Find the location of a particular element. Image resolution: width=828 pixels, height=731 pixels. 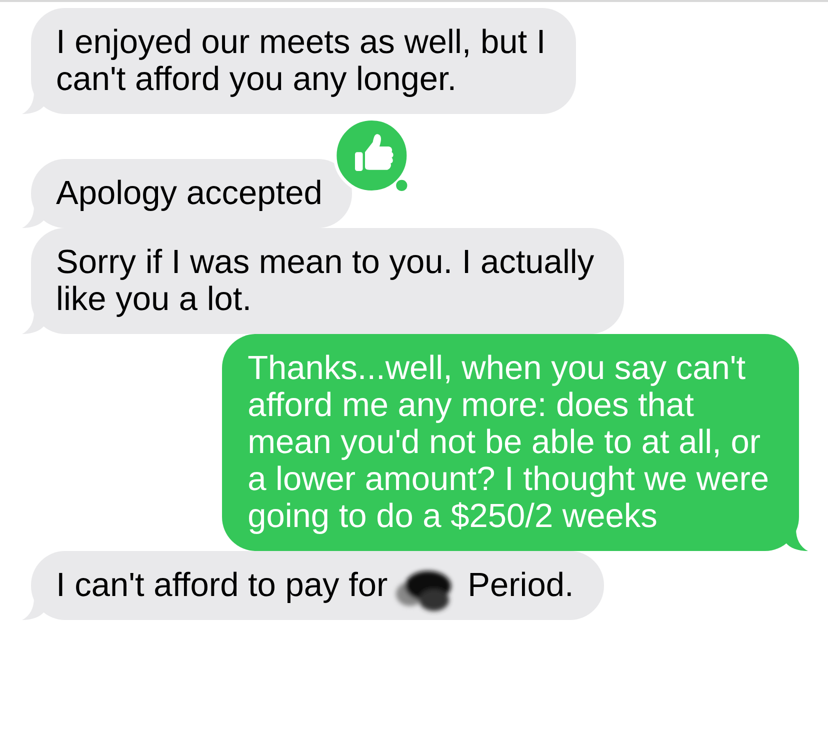

message-text: Sorry if I was mean to you. I actually like you a lot. is located at coordinates (325, 281).